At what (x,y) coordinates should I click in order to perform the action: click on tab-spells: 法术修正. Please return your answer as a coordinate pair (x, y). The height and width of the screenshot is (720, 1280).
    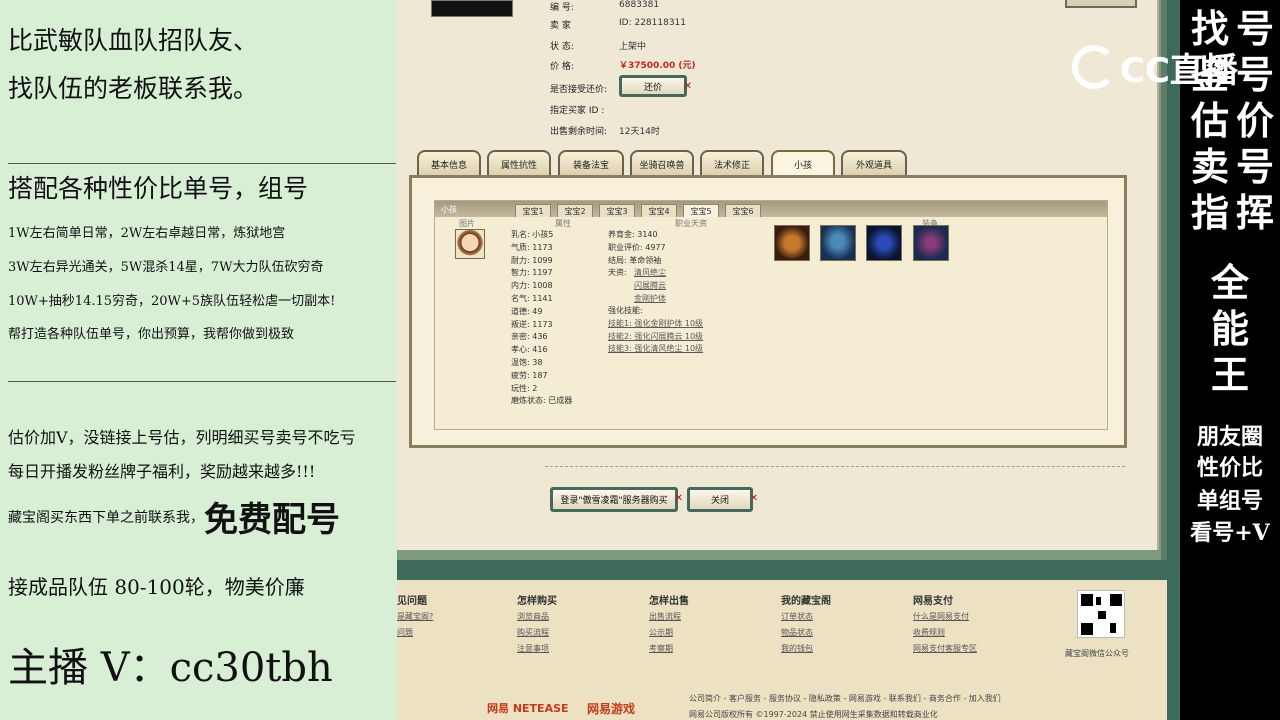
    Looking at the image, I should click on (732, 163).